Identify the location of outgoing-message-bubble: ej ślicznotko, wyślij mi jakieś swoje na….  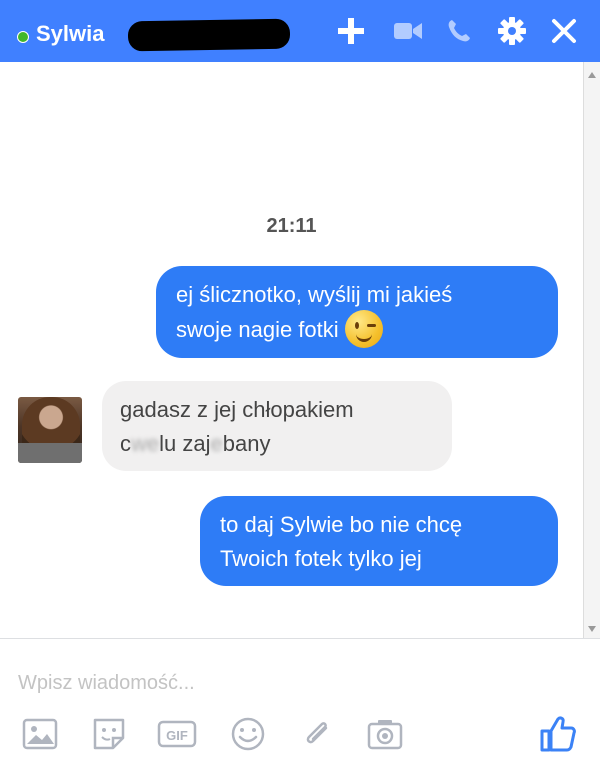
(357, 312).